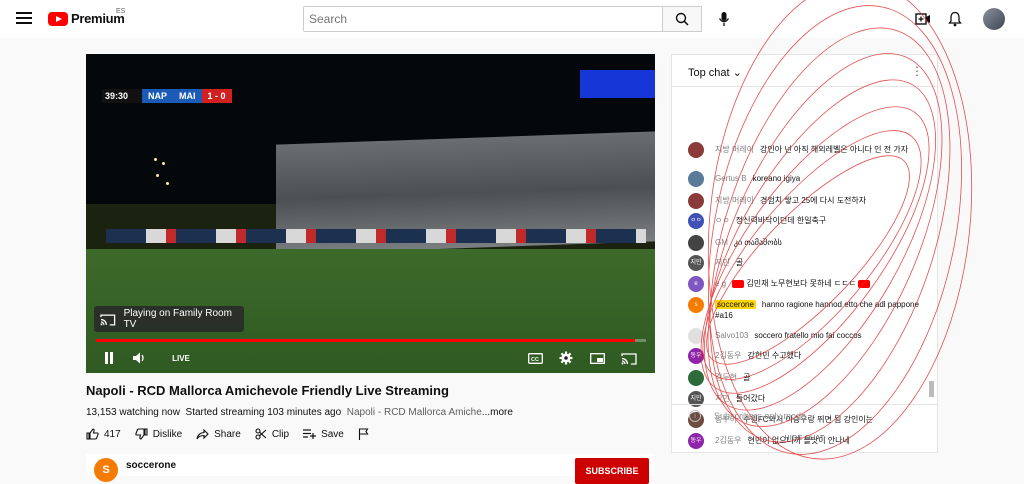 This screenshot has height=484, width=1024. I want to click on youtube-premium-logo: Premium ES, so click(86, 17).